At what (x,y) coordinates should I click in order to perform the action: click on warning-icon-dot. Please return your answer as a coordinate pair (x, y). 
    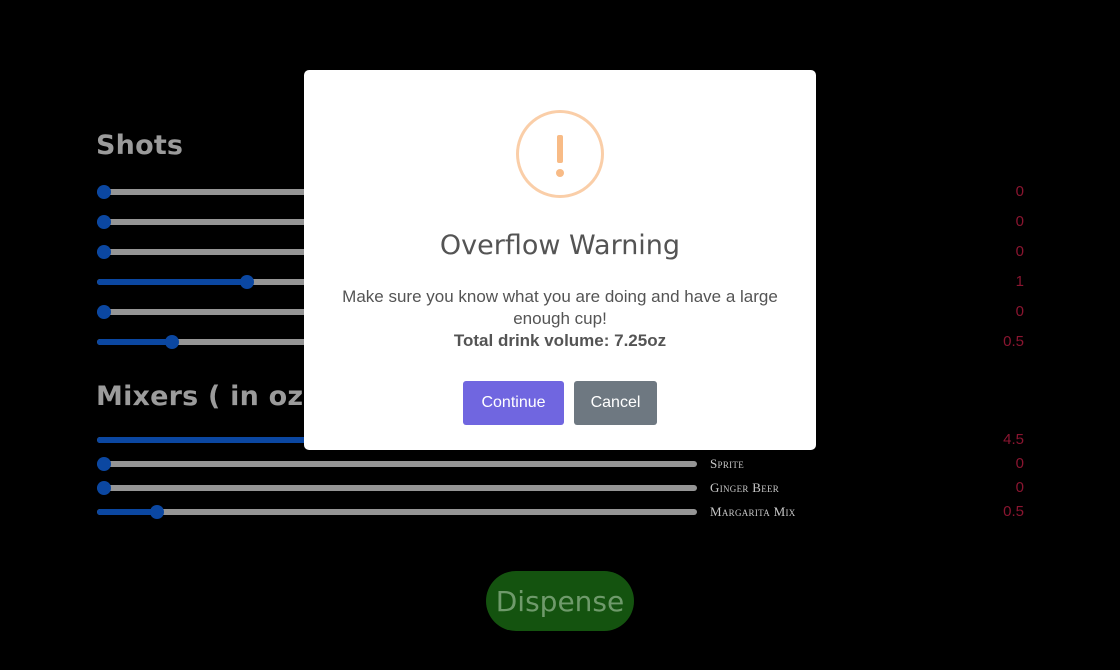
    Looking at the image, I should click on (560, 173).